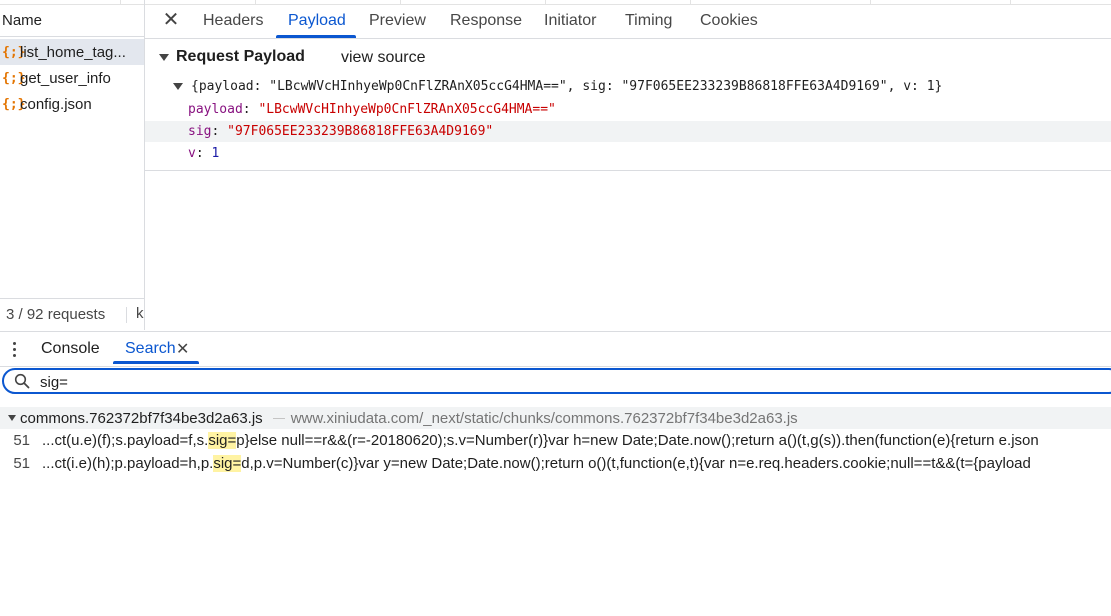 The image size is (1111, 616). I want to click on request-row: {;} get_user_info, so click(72, 78).